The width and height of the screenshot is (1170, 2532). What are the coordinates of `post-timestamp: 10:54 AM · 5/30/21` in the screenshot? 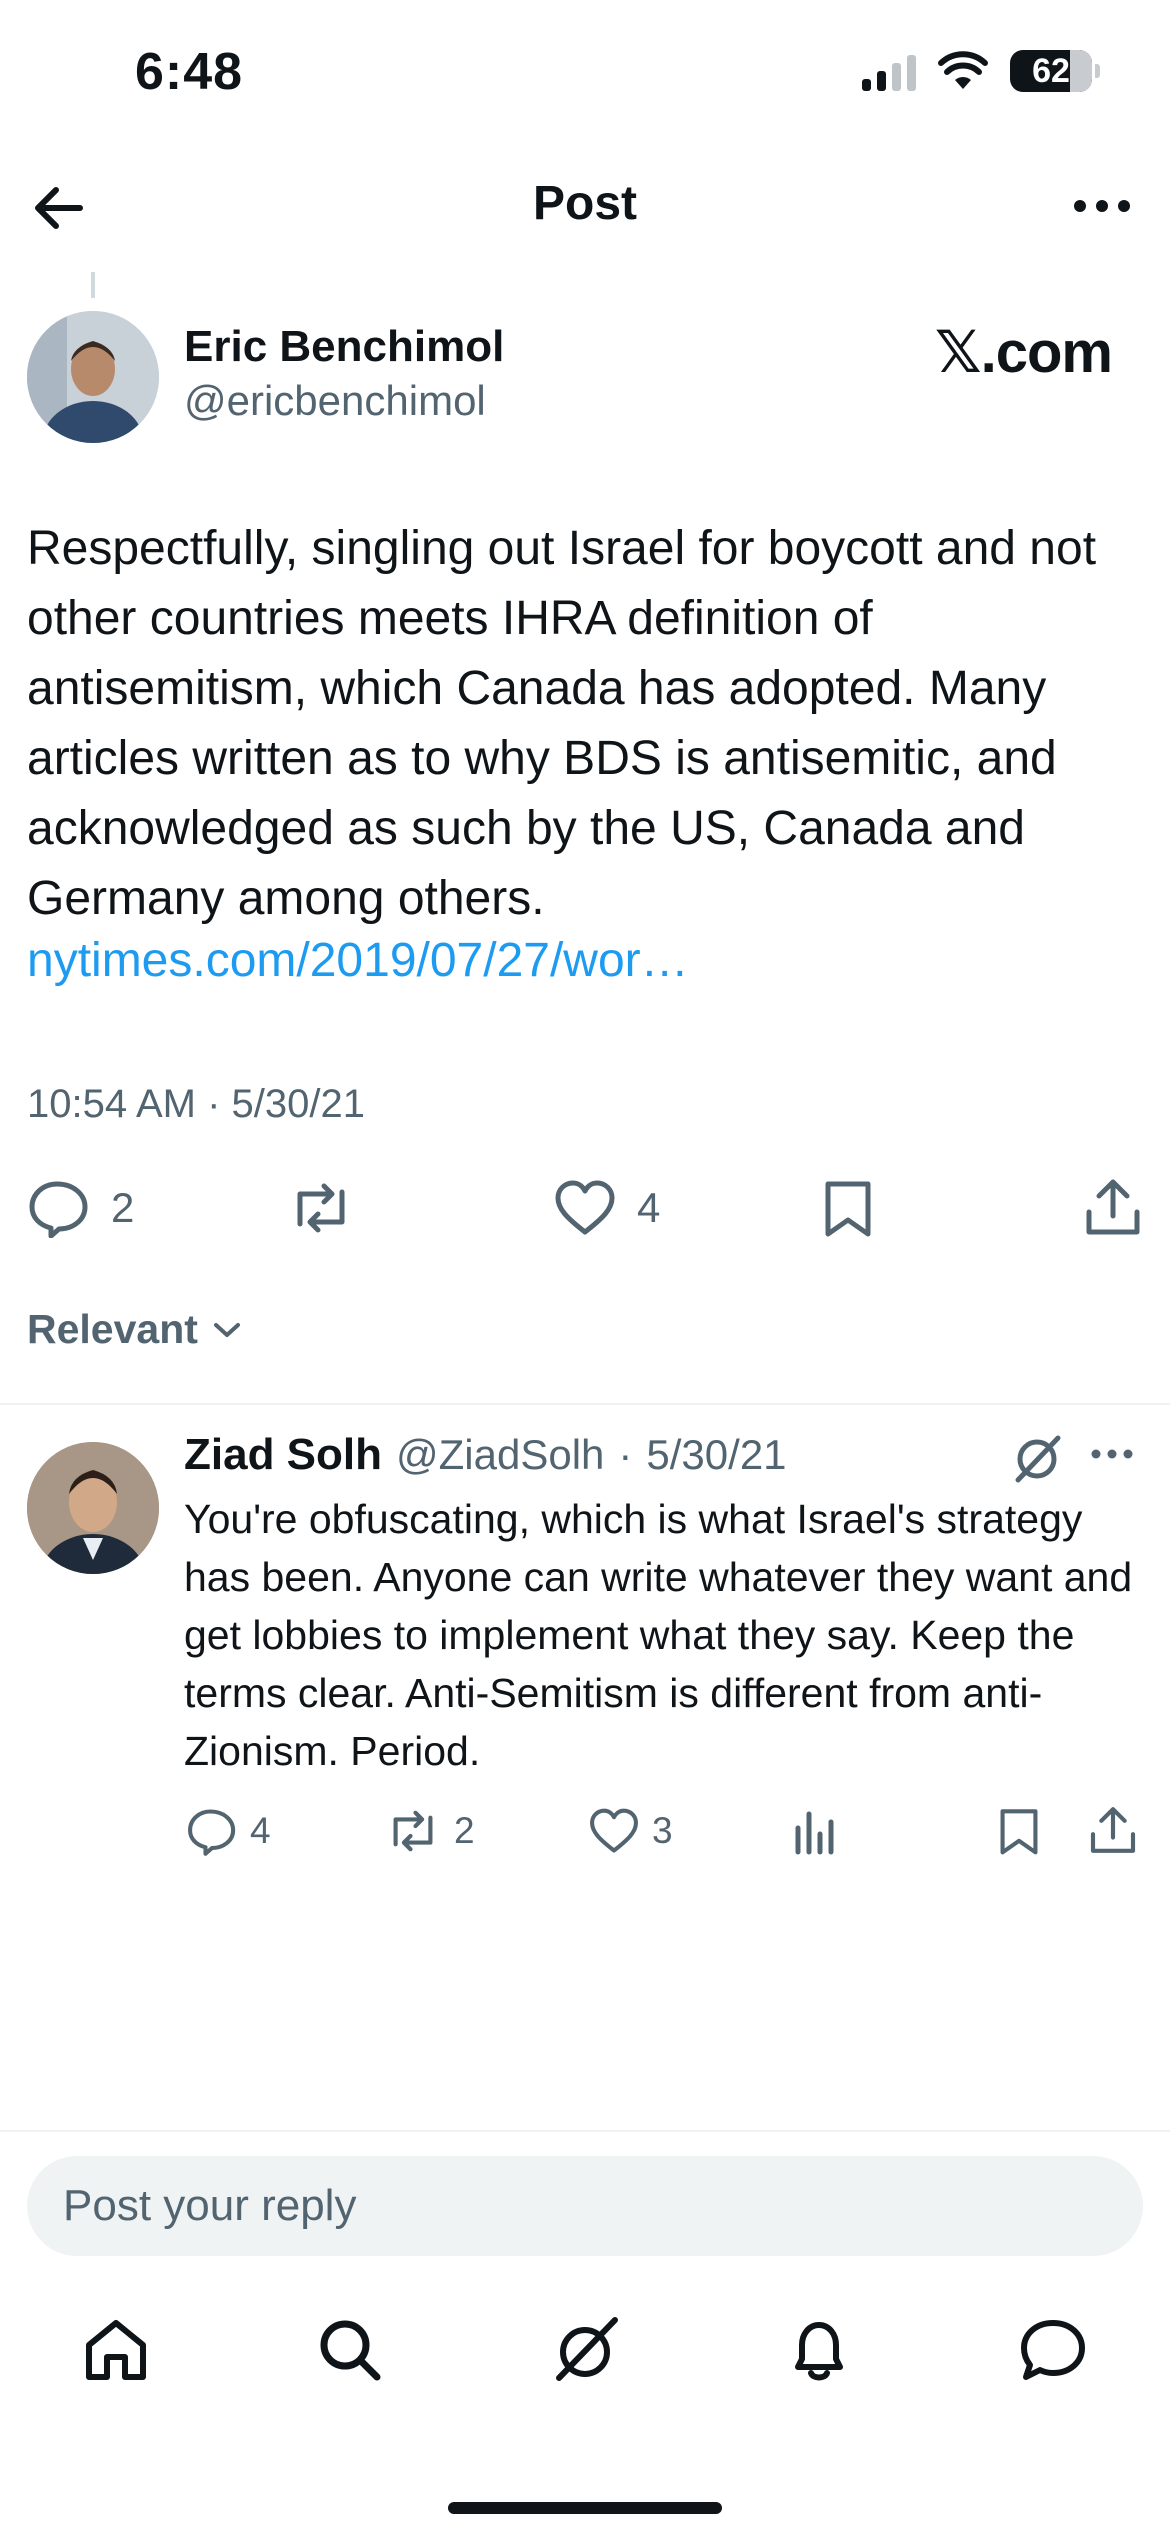 It's located at (196, 1104).